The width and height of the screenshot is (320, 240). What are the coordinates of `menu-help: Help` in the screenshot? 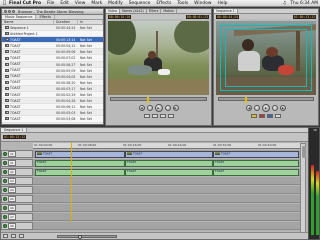 It's located at (222, 3).